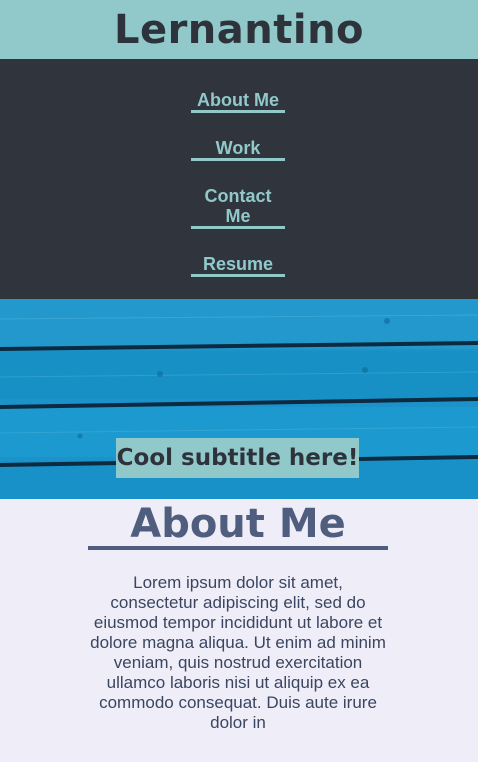 This screenshot has width=478, height=762. I want to click on nav-link-work: Work, so click(238, 149).